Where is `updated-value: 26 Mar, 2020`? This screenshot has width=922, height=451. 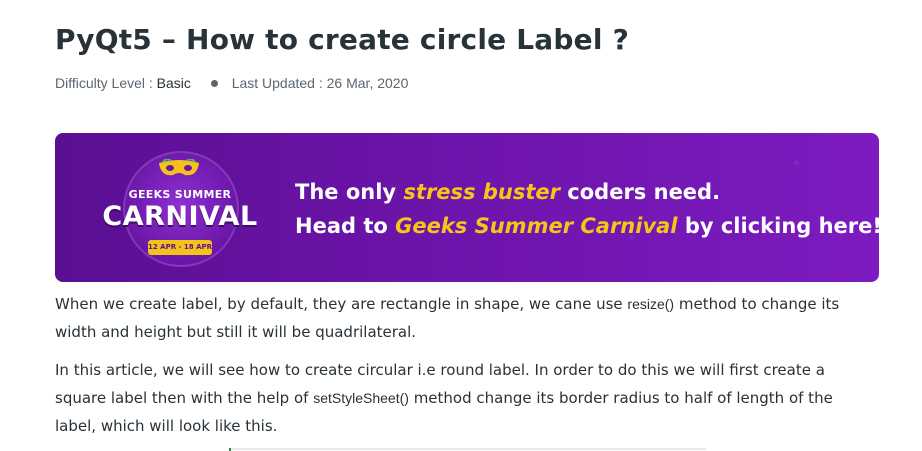
updated-value: 26 Mar, 2020 is located at coordinates (367, 83).